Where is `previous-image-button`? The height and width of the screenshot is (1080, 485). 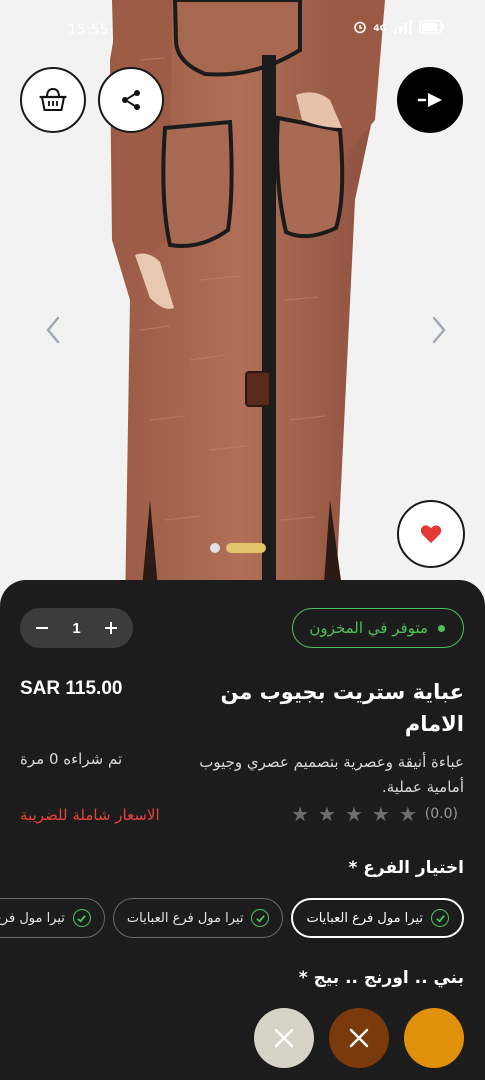 previous-image-button is located at coordinates (53, 330).